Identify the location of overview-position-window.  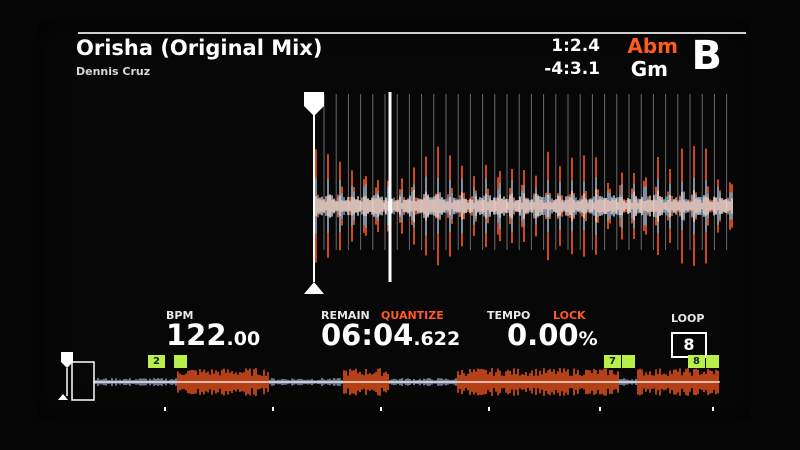
(83, 381).